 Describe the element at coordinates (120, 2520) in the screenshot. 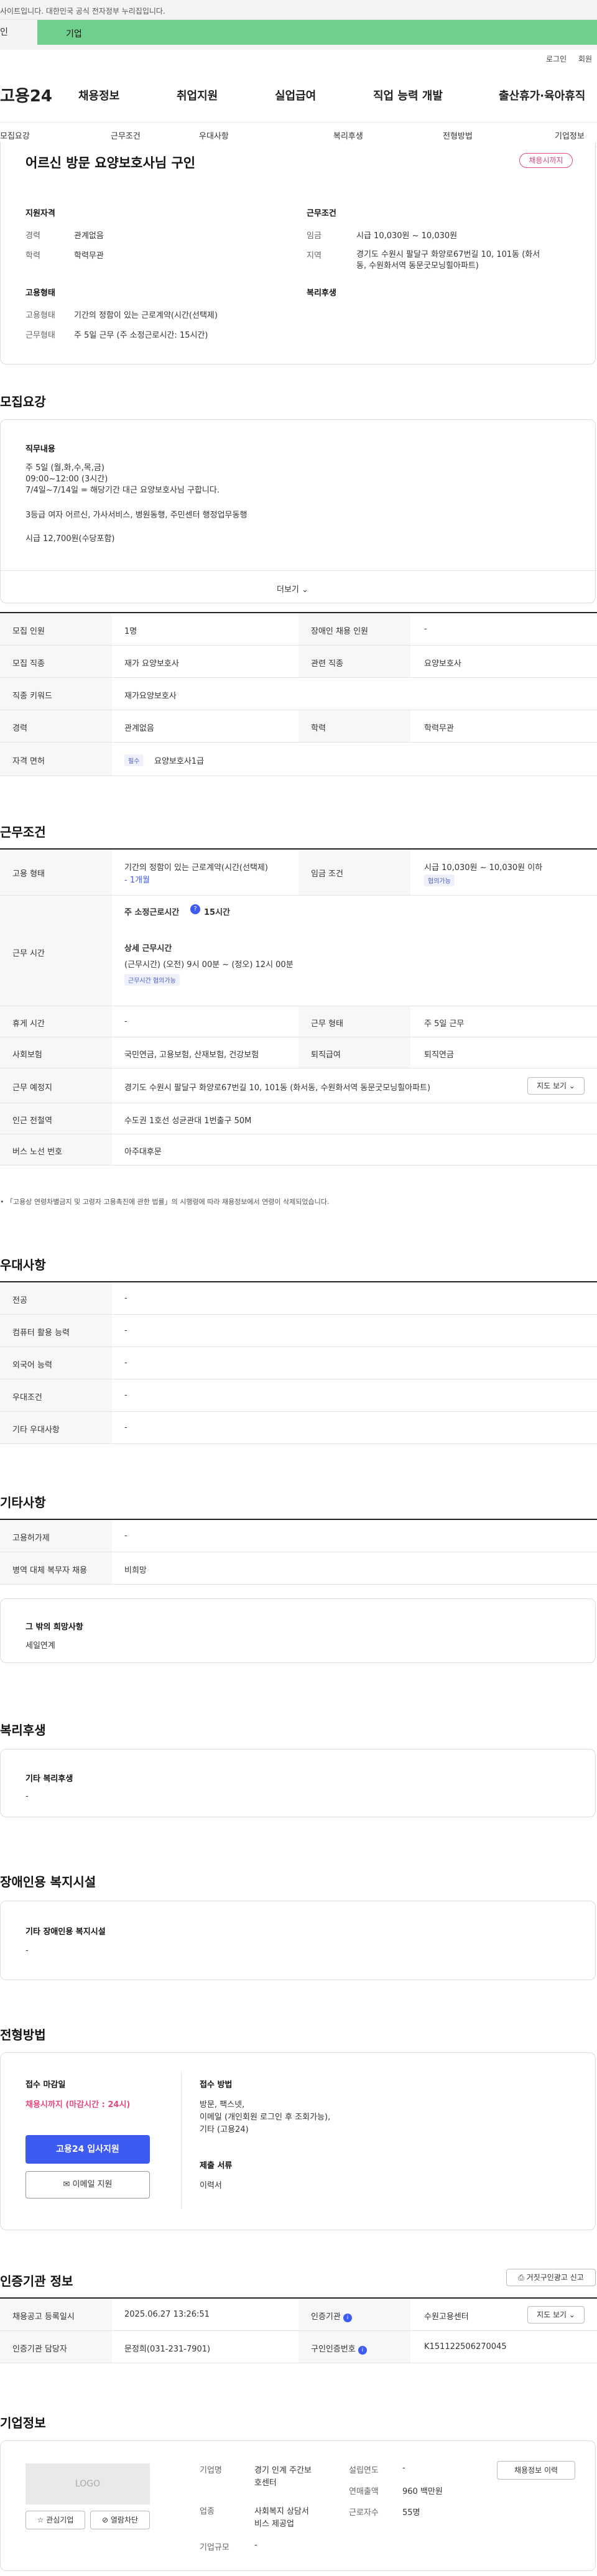

I see `block-company-button: ⊘ 열람차단` at that location.